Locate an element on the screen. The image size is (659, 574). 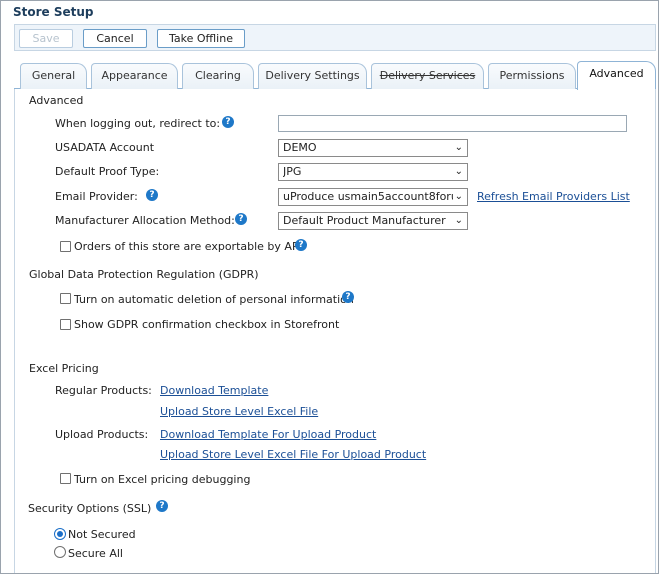
regular-products-label: Regular Products: is located at coordinates (103, 390).